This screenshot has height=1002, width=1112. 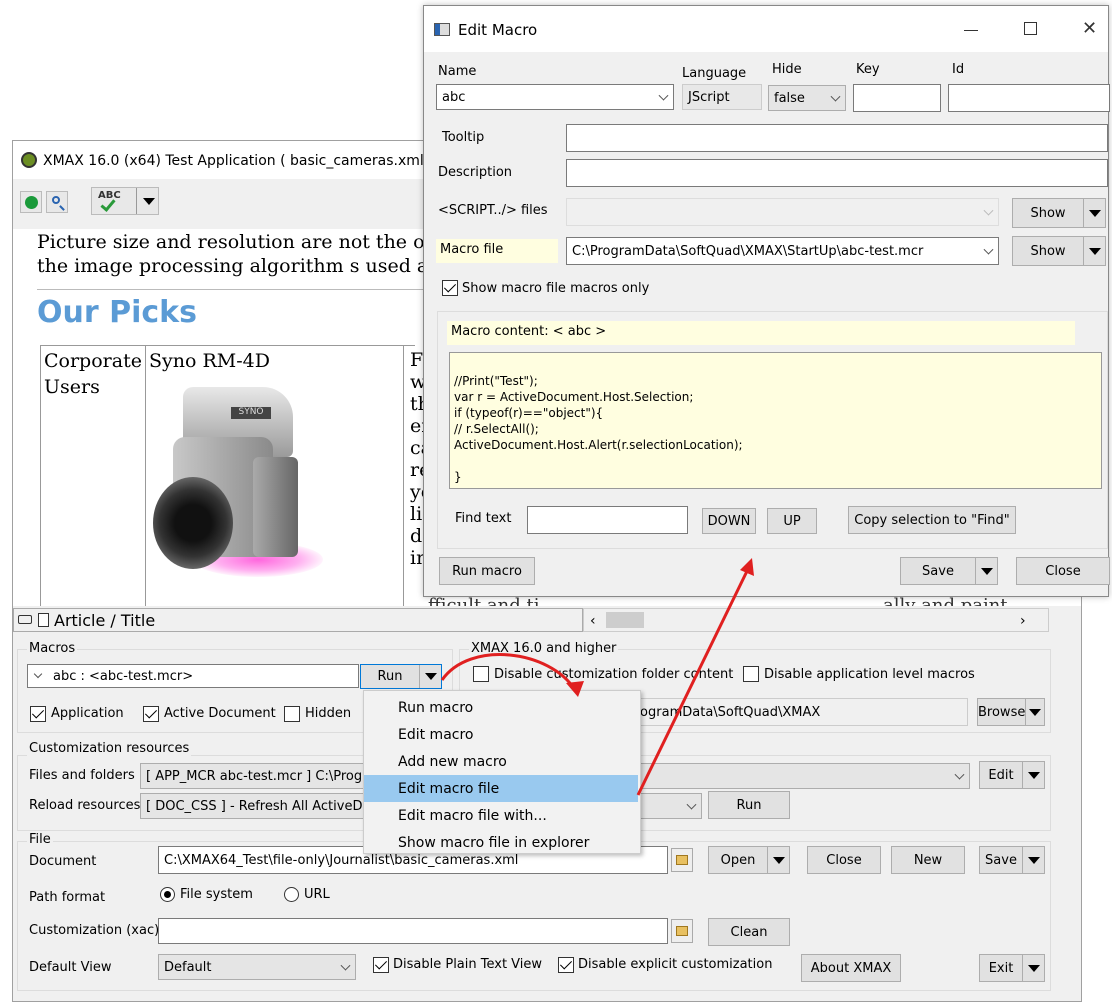 I want to click on arrow-run-to-menu, so click(x=508, y=672).